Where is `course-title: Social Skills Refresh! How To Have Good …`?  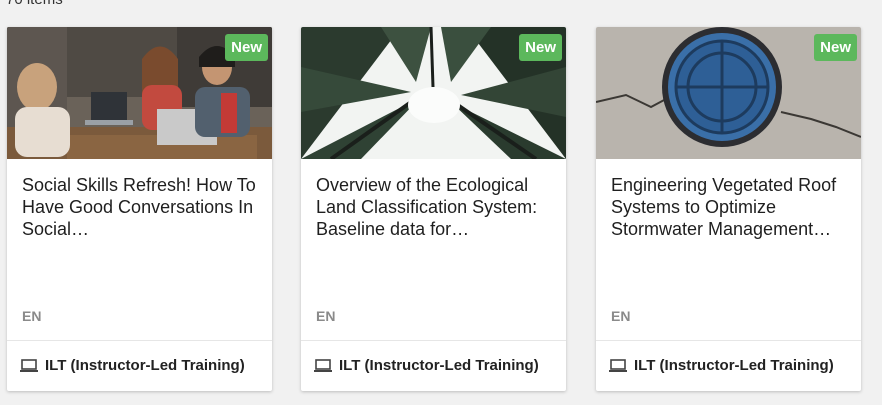 course-title: Social Skills Refresh! How To Have Good … is located at coordinates (140, 207).